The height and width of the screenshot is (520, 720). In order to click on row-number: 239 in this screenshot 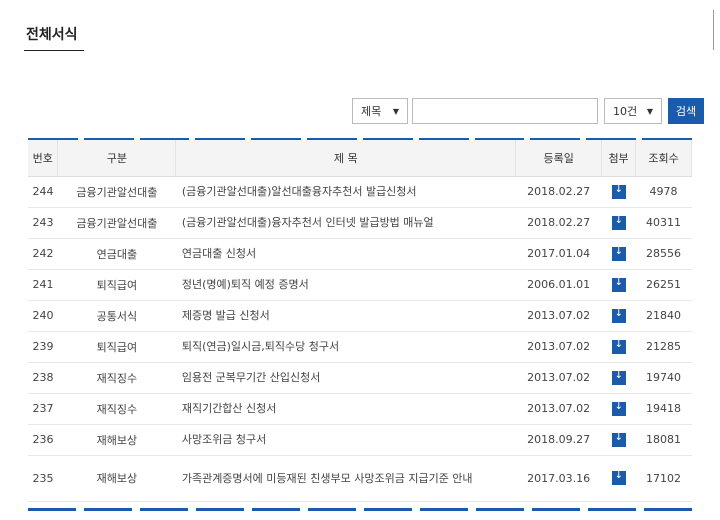, I will do `click(43, 347)`.